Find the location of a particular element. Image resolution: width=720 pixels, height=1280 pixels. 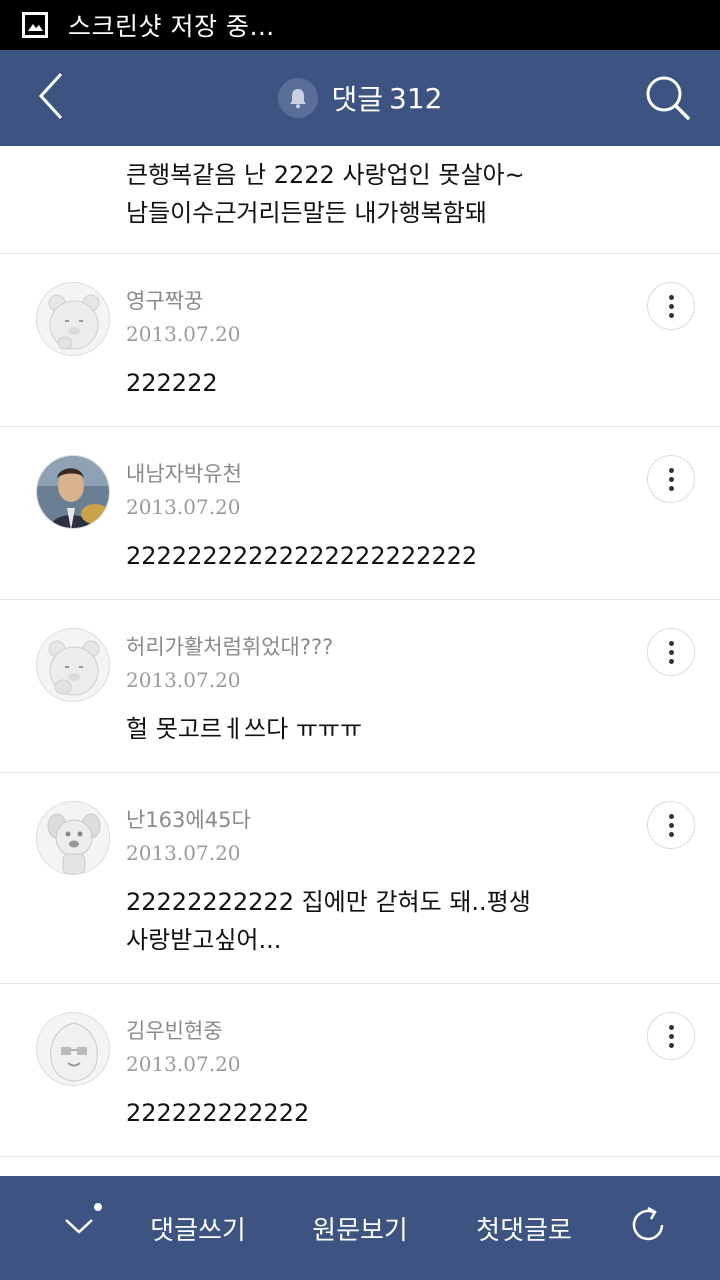

comment-text: 큰행복같음 난 2222 사랑업인 못살아~ 남들이수근거리든말든 내가행복함돼 is located at coordinates (325, 194).